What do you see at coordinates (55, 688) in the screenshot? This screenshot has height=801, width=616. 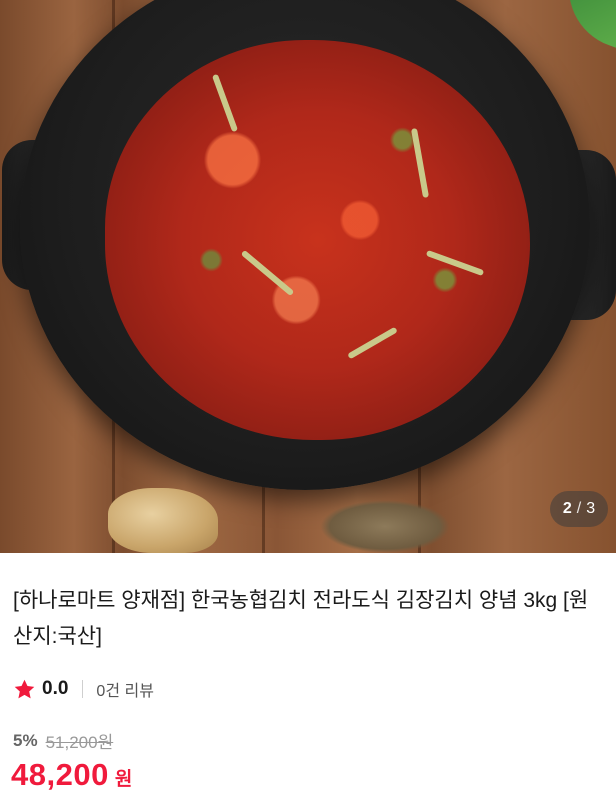 I see `rating-score: 0.0` at bounding box center [55, 688].